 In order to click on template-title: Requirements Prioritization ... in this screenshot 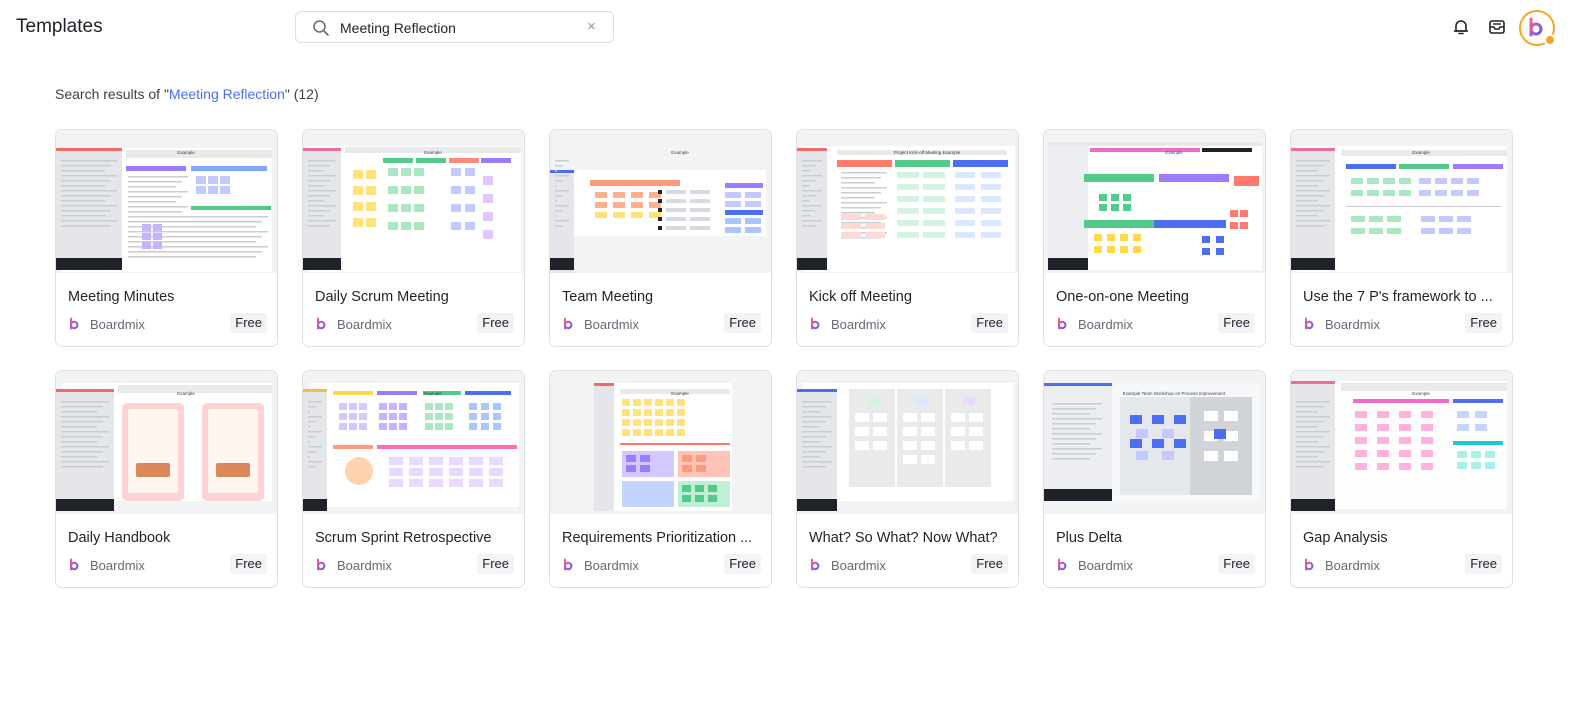, I will do `click(659, 538)`.